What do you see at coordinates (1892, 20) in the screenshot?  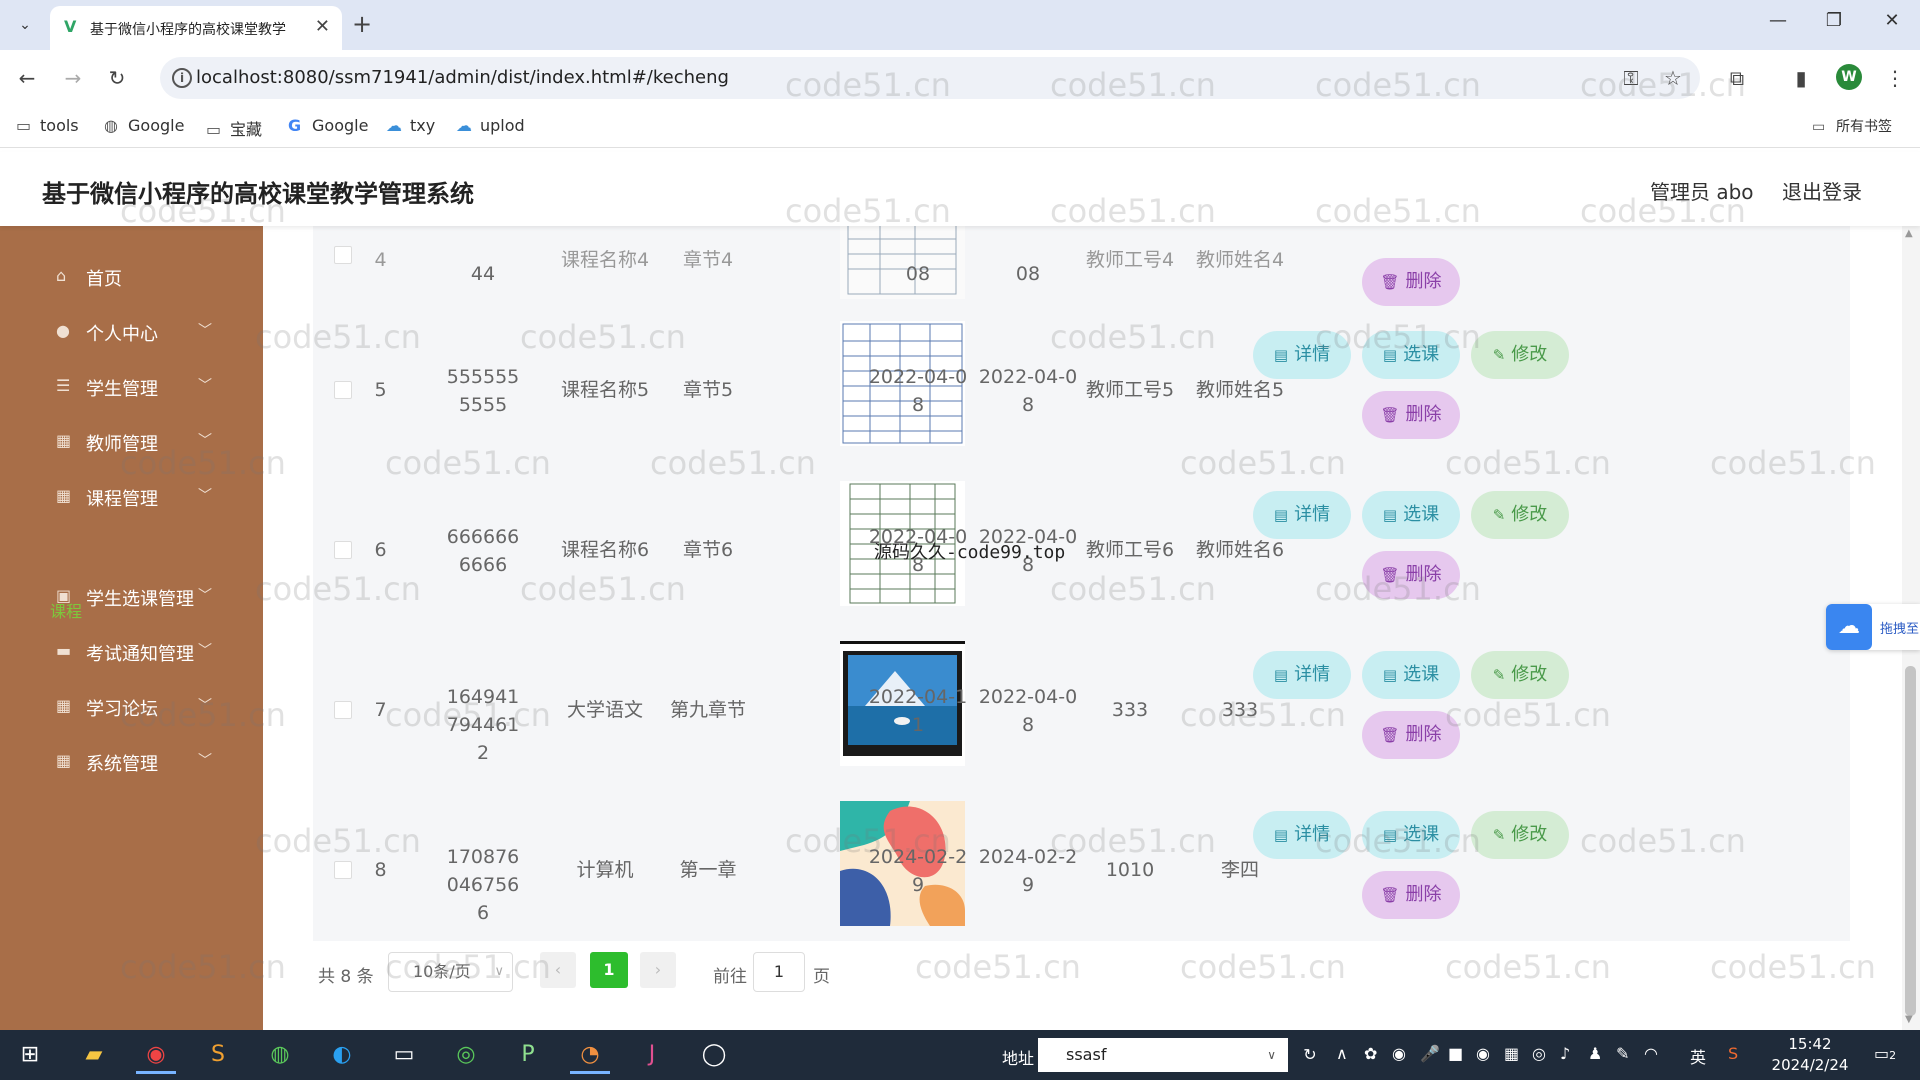 I see `window-close-icon: ✕` at bounding box center [1892, 20].